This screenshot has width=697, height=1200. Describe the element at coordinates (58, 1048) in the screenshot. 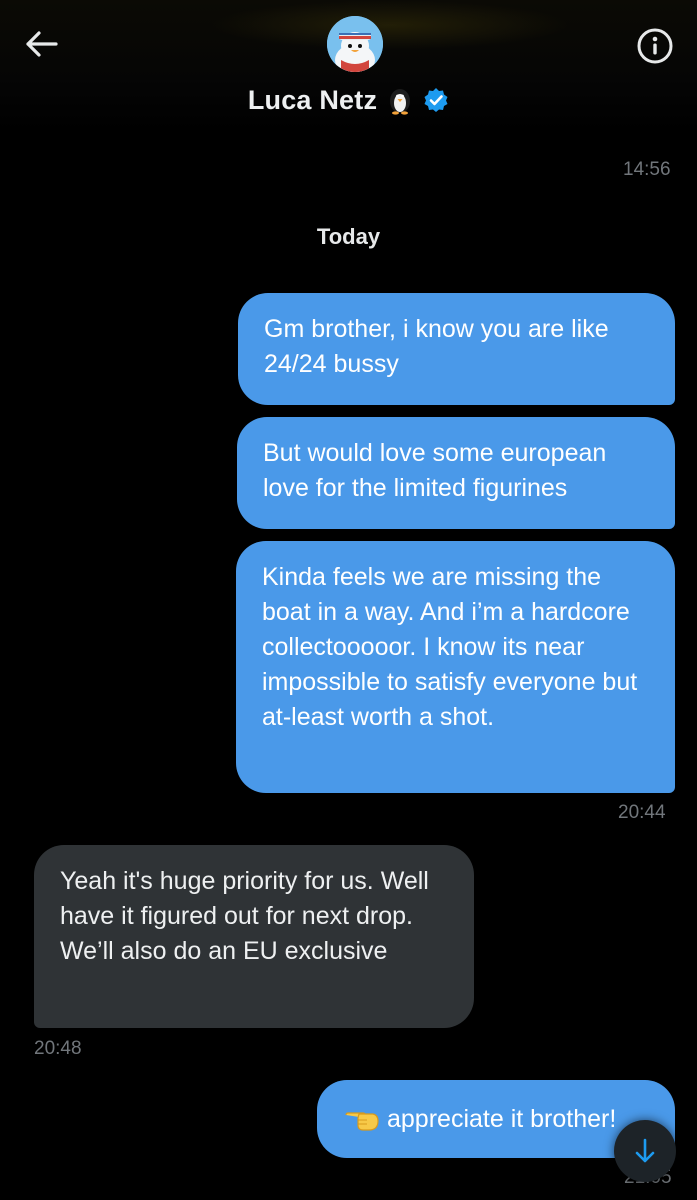

I see `message-timestamp: 20:48` at that location.